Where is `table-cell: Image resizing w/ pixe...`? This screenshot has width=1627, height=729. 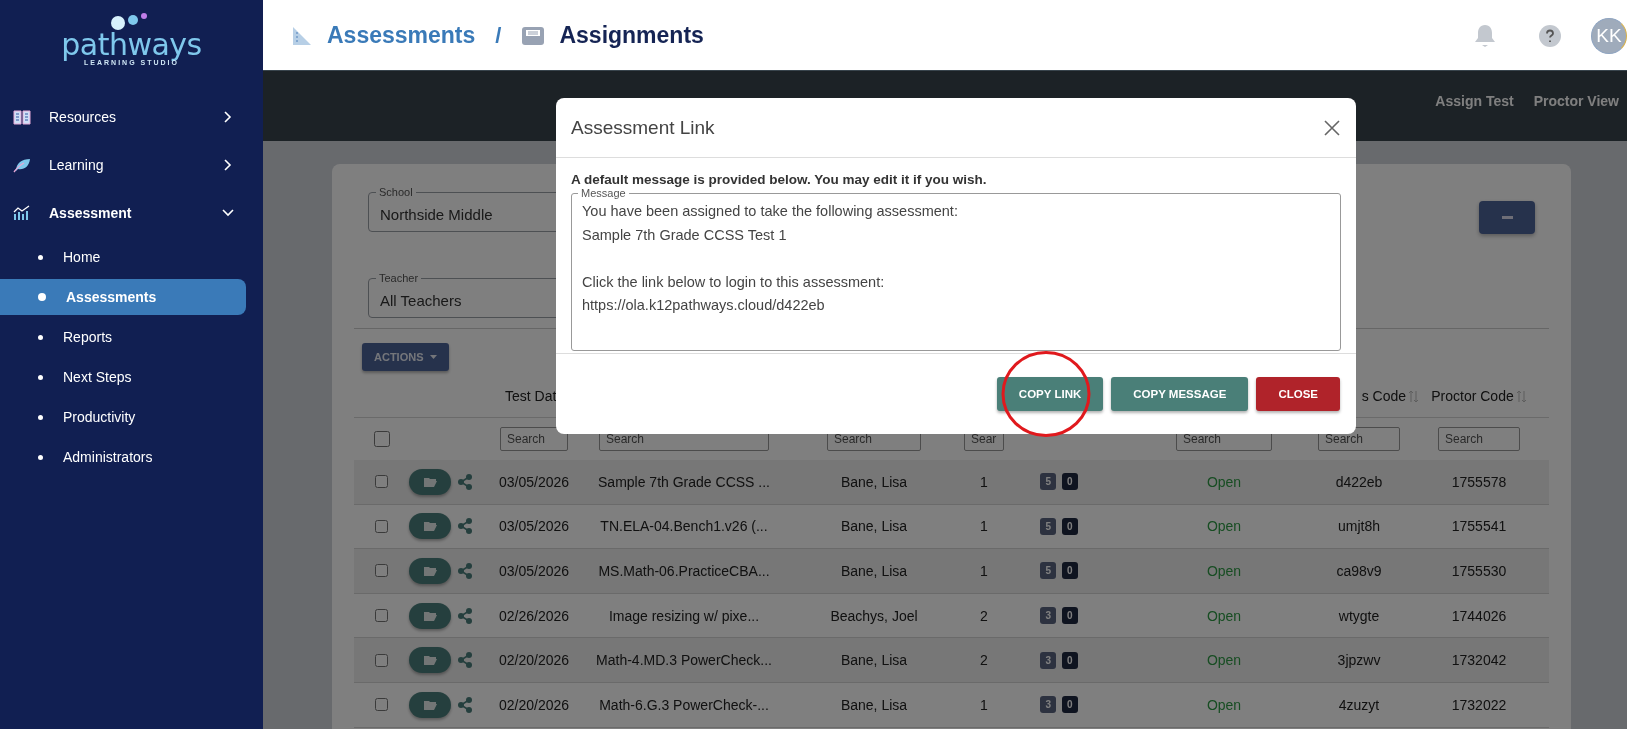 table-cell: Image resizing w/ pixe... is located at coordinates (684, 615).